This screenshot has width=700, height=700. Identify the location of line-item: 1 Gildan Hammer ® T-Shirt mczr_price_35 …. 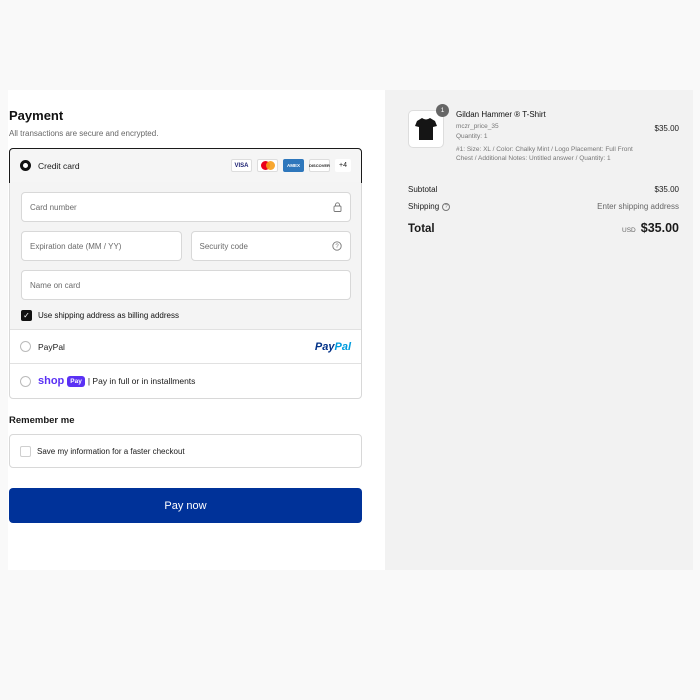
(543, 133).